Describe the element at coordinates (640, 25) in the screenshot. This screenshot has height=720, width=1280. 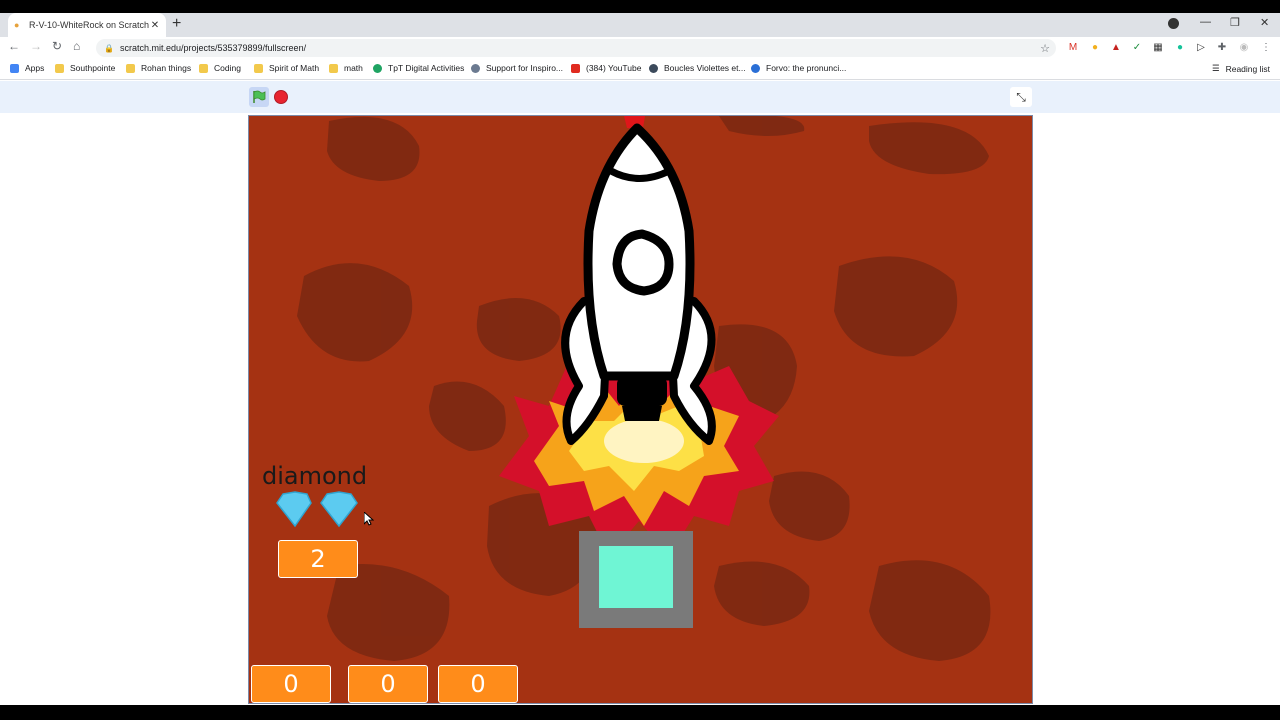
I see `tab-strip: ● R-V-10-WhiteRock on Scratch ✕ + — ❐ ✕` at that location.